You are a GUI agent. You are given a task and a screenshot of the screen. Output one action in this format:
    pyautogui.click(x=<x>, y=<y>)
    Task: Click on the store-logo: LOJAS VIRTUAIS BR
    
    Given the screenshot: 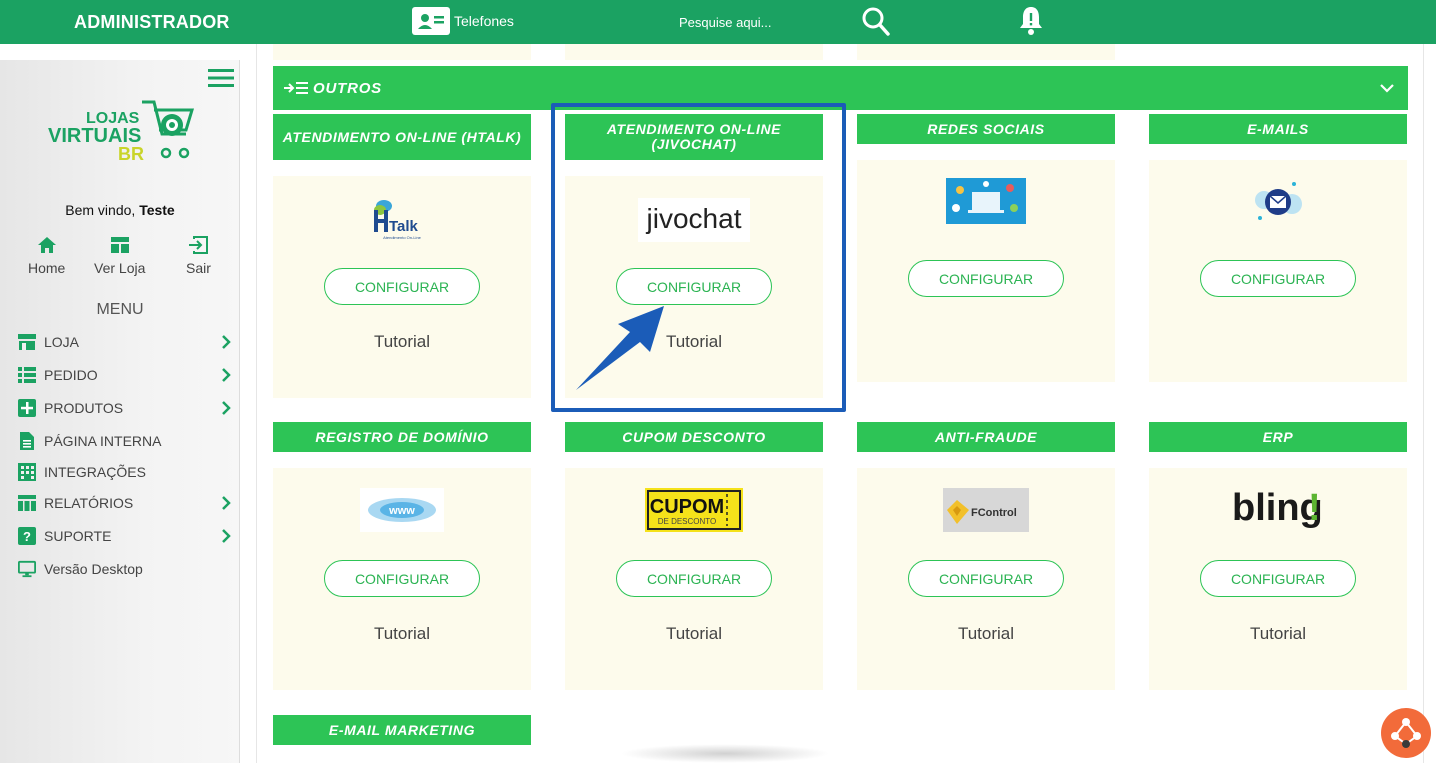 What is the action you would take?
    pyautogui.click(x=121, y=131)
    